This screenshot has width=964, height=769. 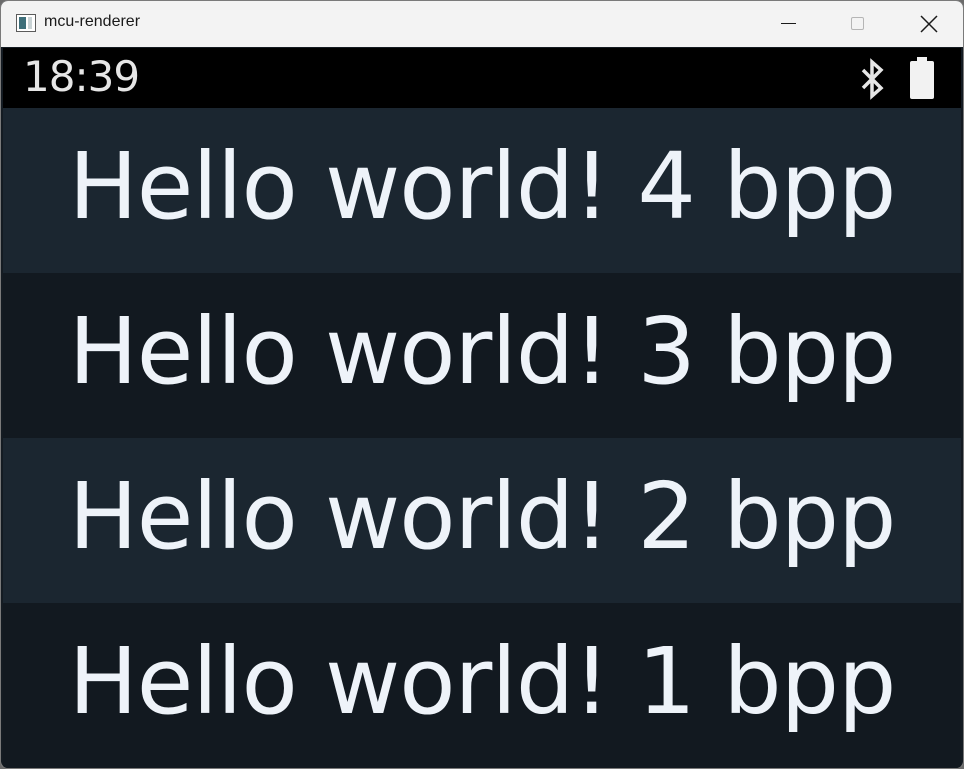 I want to click on app-icon, so click(x=26, y=23).